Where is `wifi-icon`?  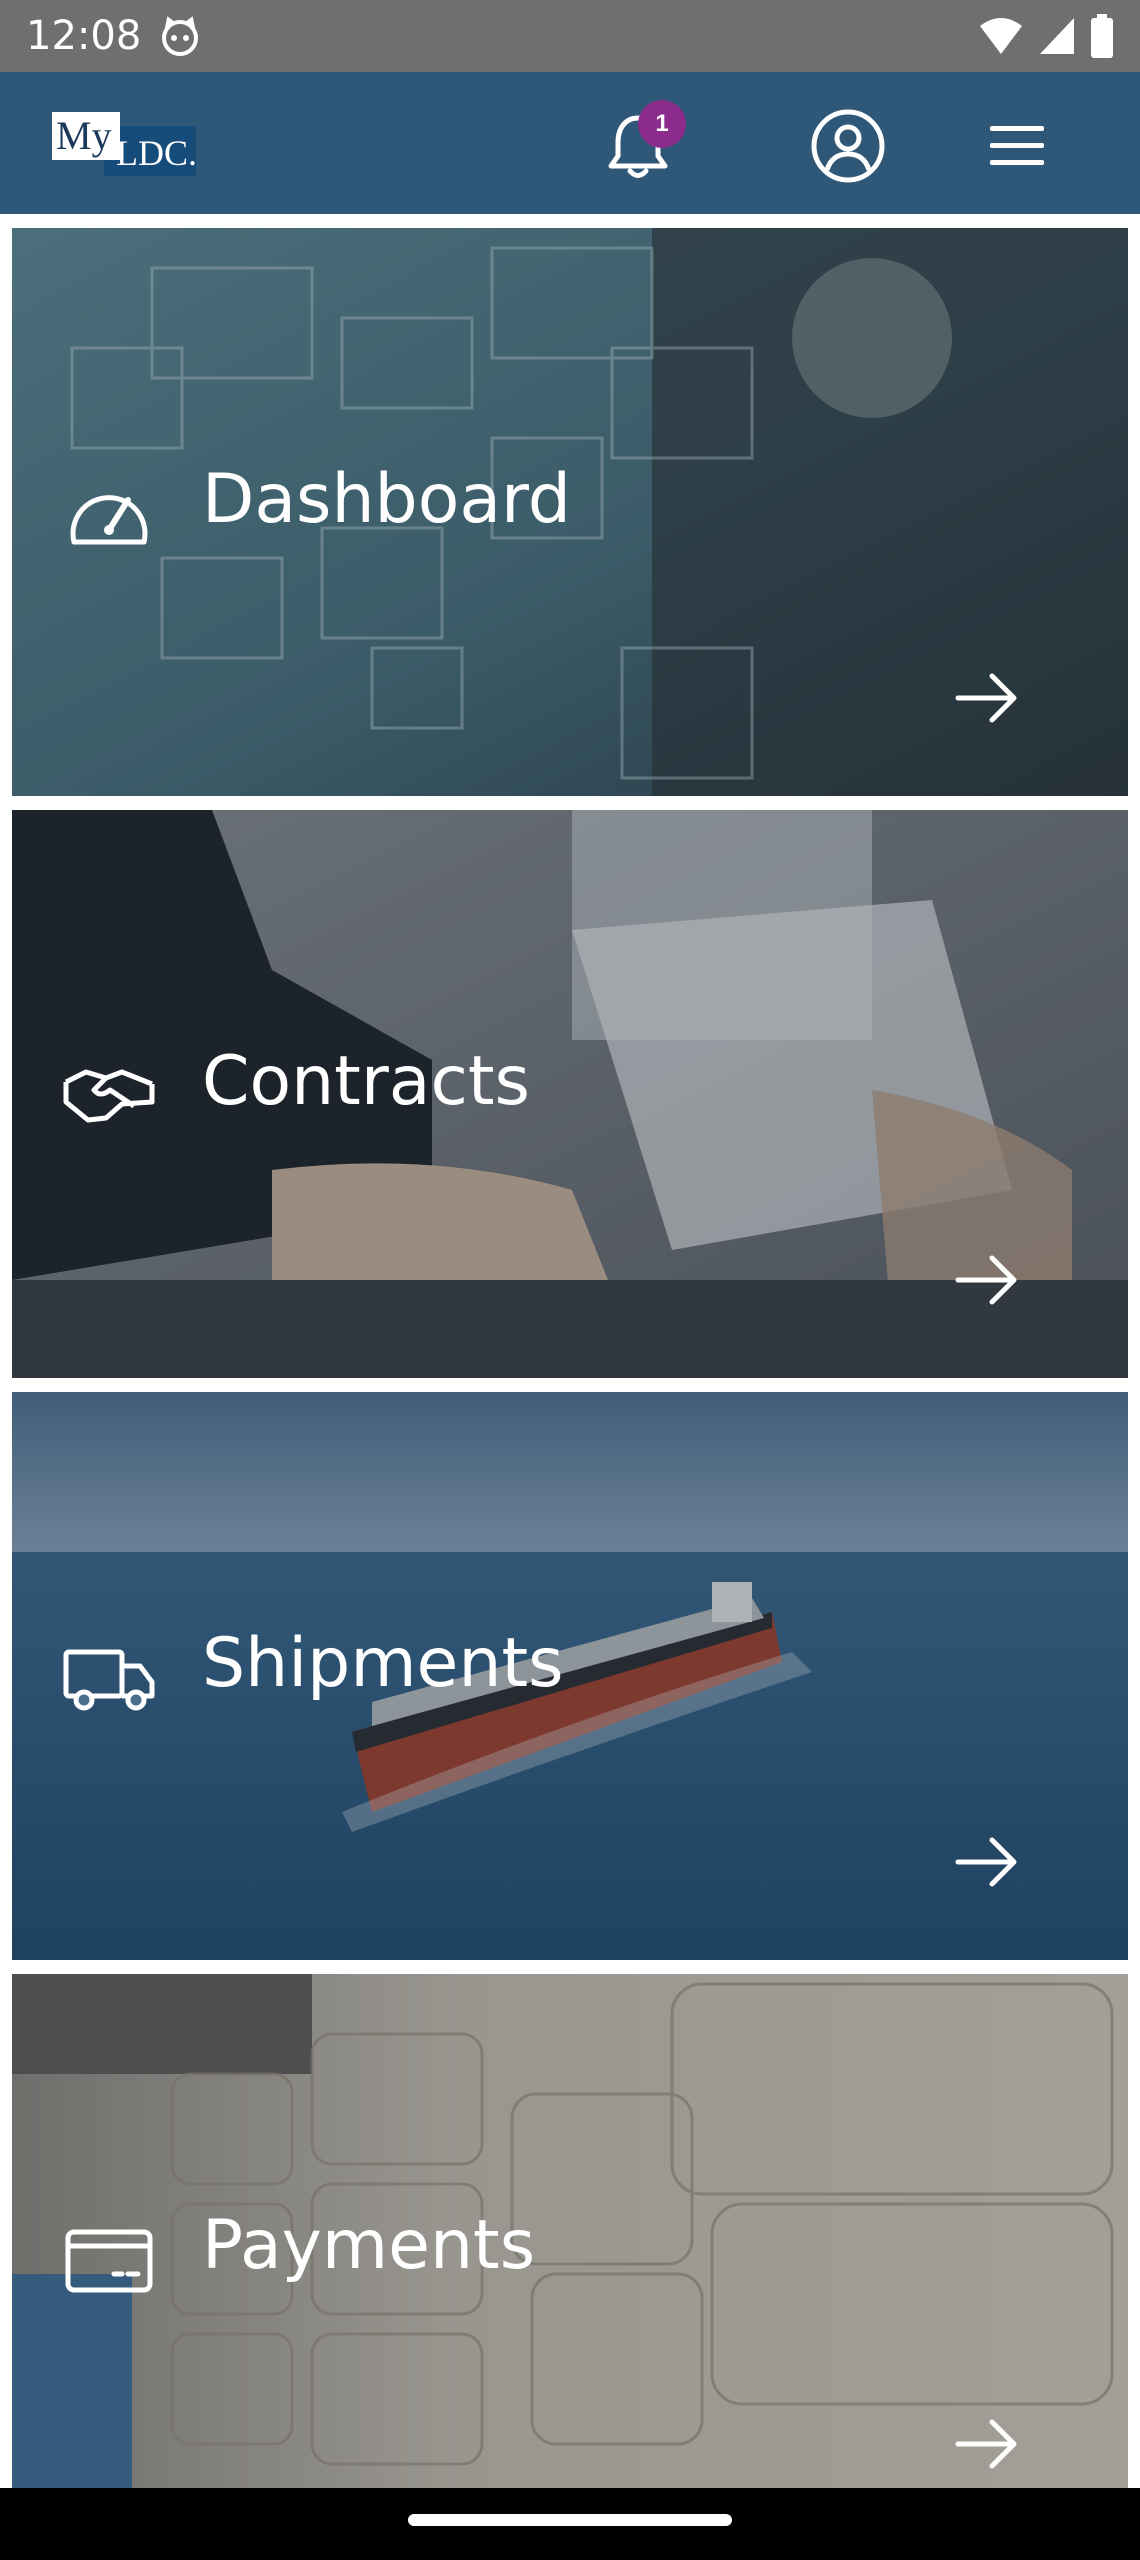
wifi-icon is located at coordinates (1001, 36).